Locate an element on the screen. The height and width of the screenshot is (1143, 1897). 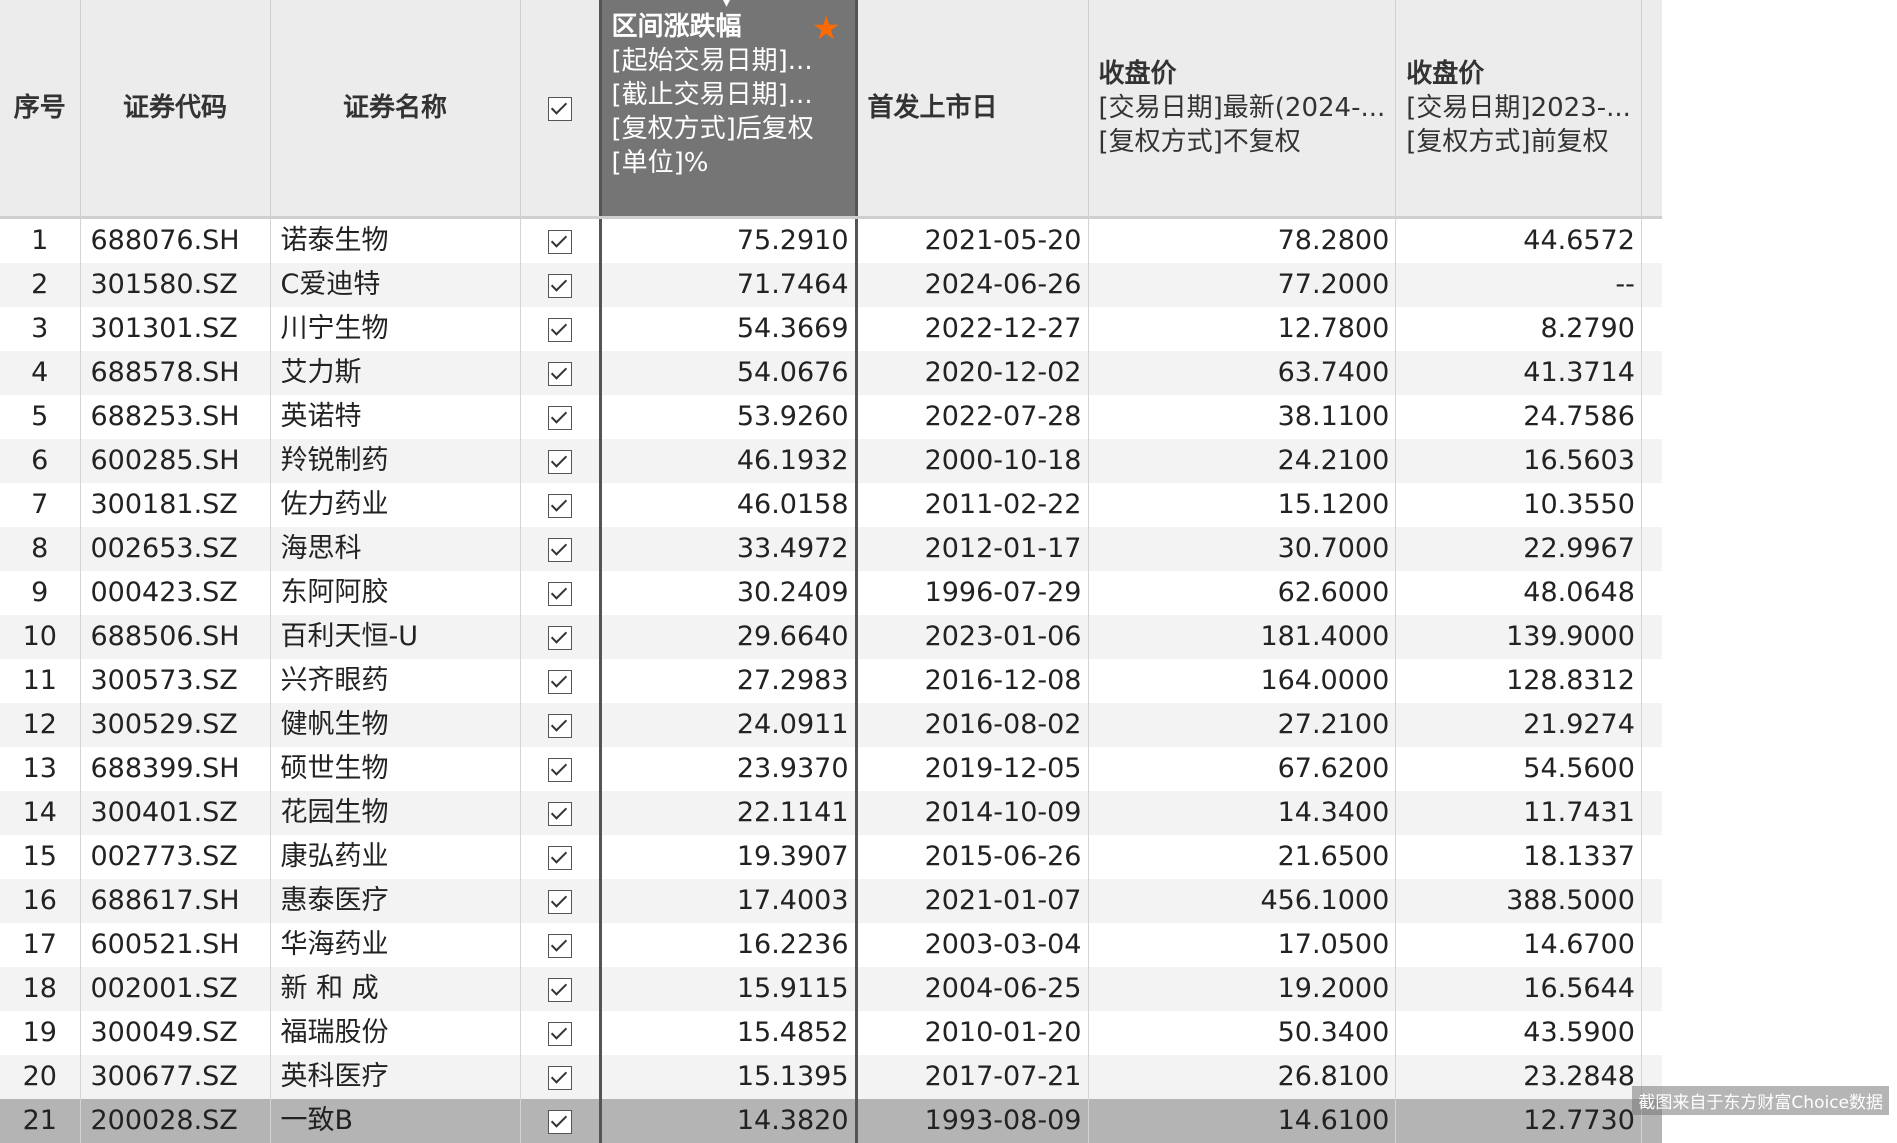
cell-security-code: 688578.SH is located at coordinates (175, 373).